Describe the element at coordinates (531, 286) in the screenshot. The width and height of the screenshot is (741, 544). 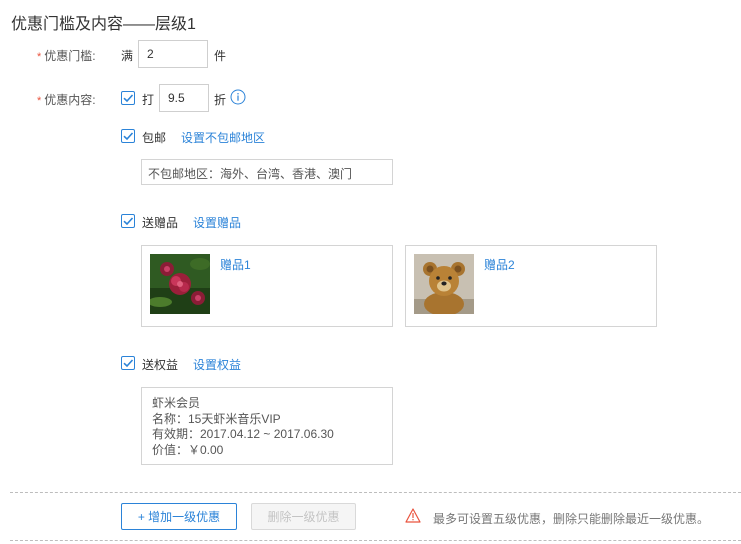
I see `gift-card: 赠品2` at that location.